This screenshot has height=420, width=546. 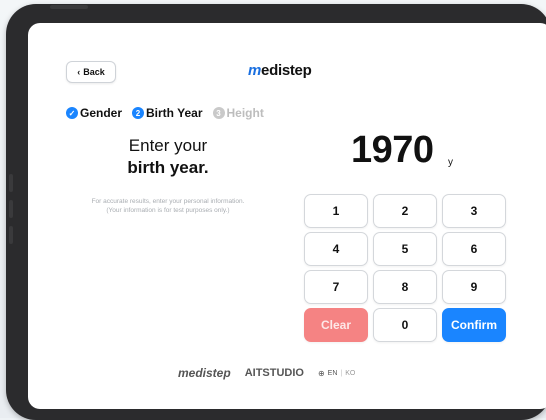 What do you see at coordinates (138, 113) in the screenshot?
I see `step-number: 2` at bounding box center [138, 113].